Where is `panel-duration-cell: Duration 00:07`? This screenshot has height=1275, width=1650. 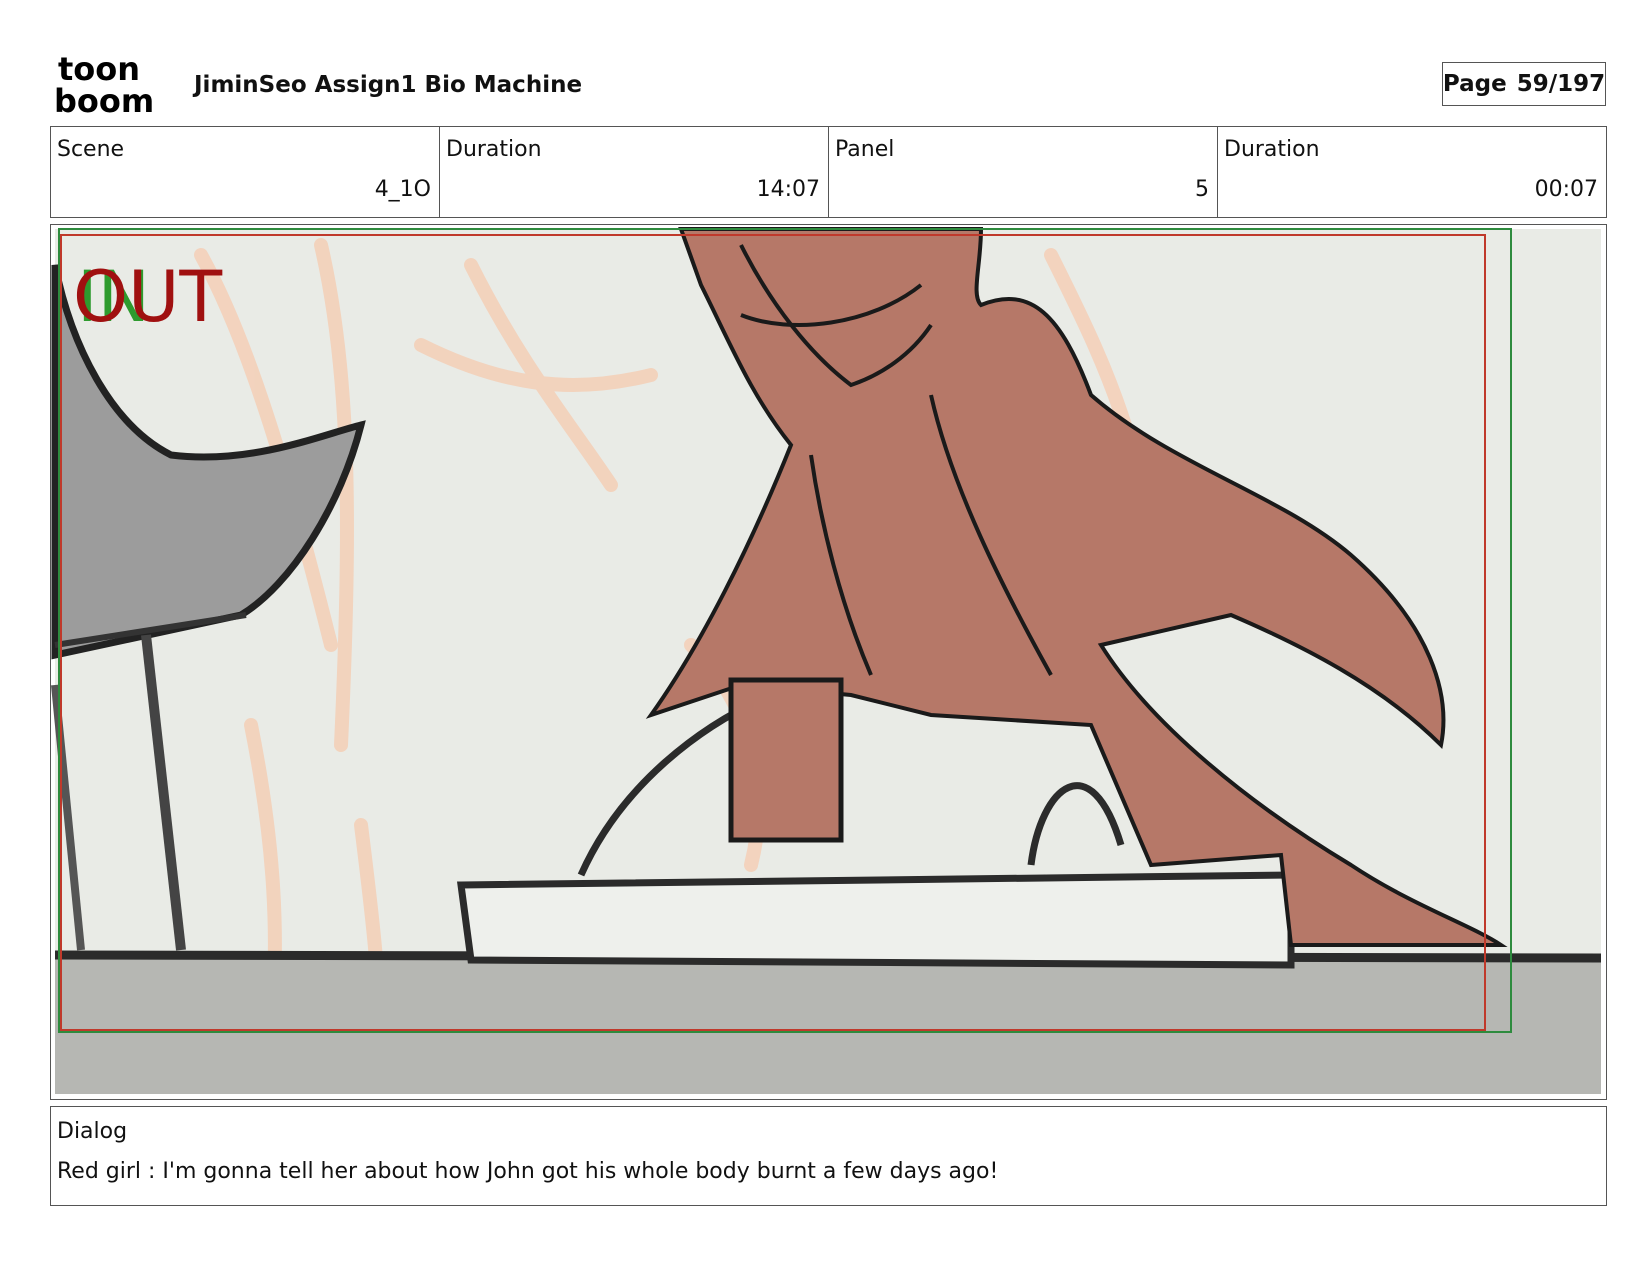
panel-duration-cell: Duration 00:07 is located at coordinates (1412, 172).